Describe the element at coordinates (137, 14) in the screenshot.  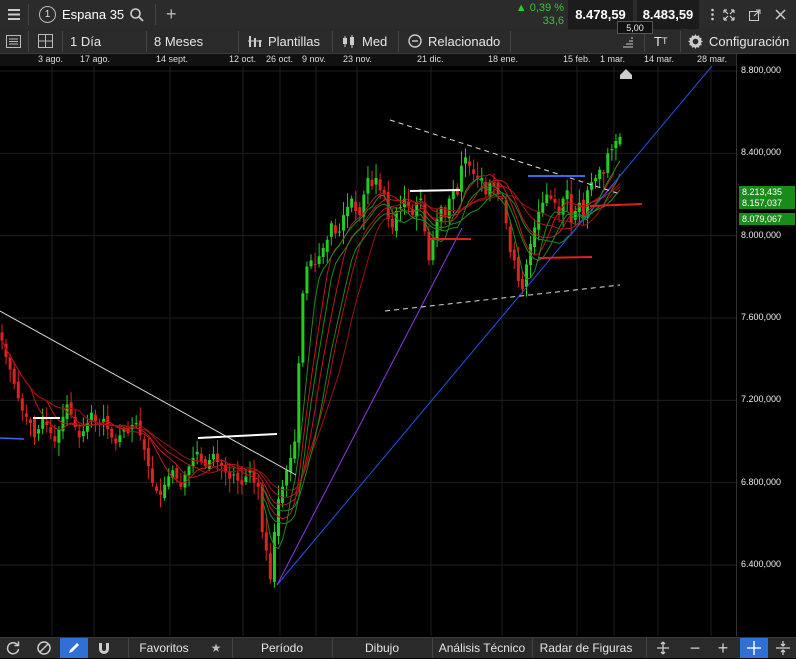
I see `search-icon` at that location.